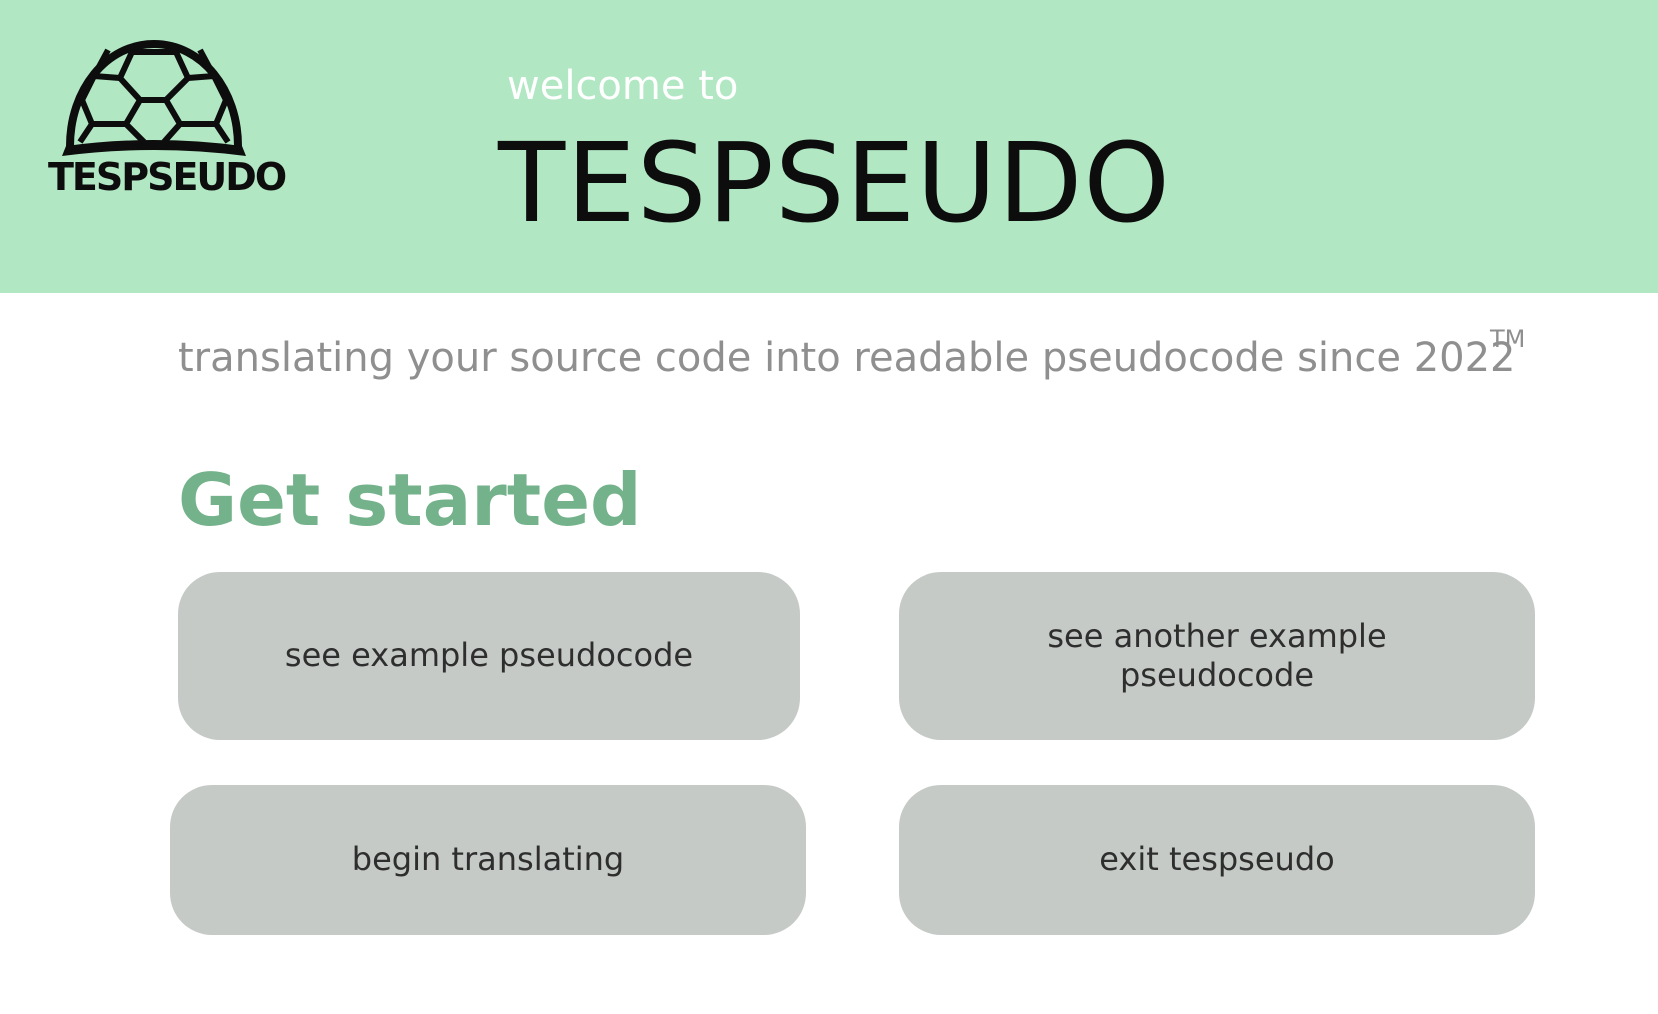 This screenshot has height=1014, width=1658. I want to click on begin-translating-button: begin translating, so click(488, 860).